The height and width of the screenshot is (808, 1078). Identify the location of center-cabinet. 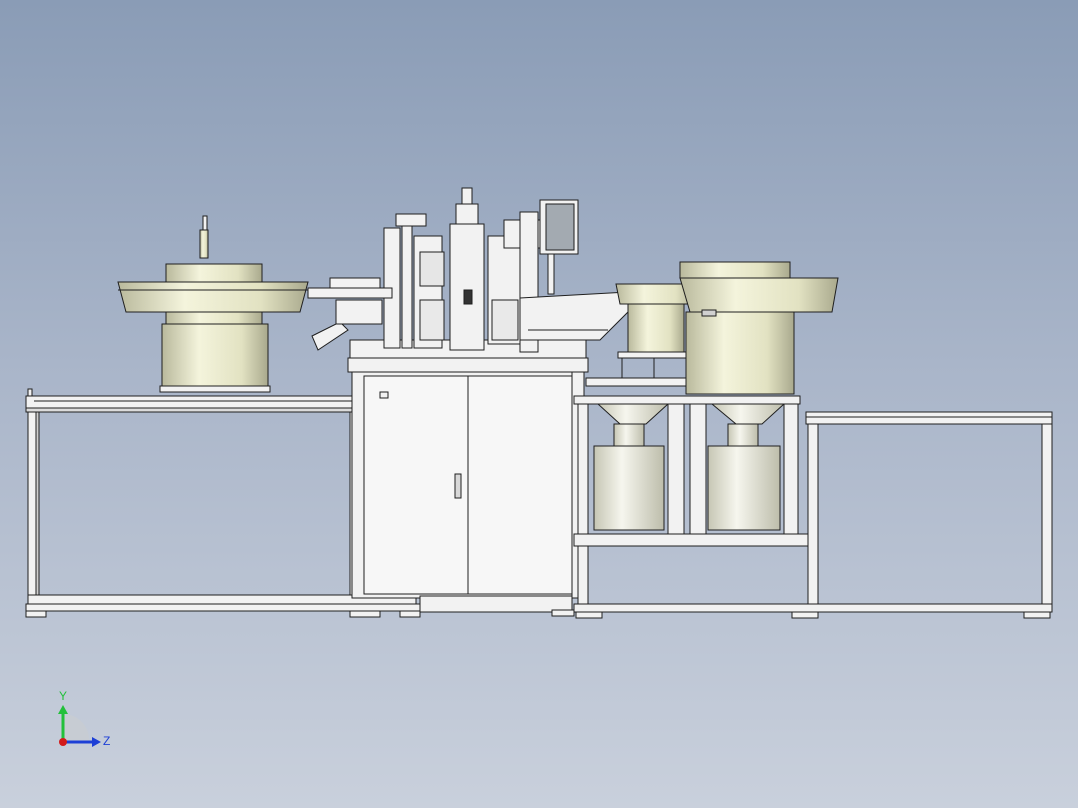
(468, 487).